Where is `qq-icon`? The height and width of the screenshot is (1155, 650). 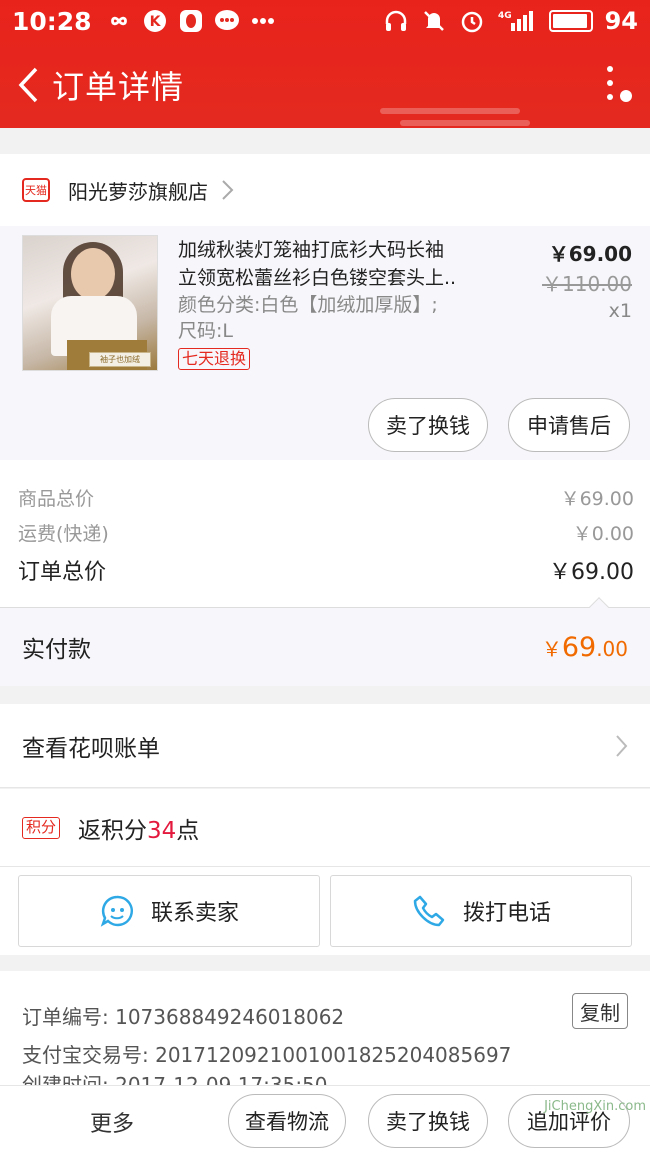
qq-icon is located at coordinates (191, 21).